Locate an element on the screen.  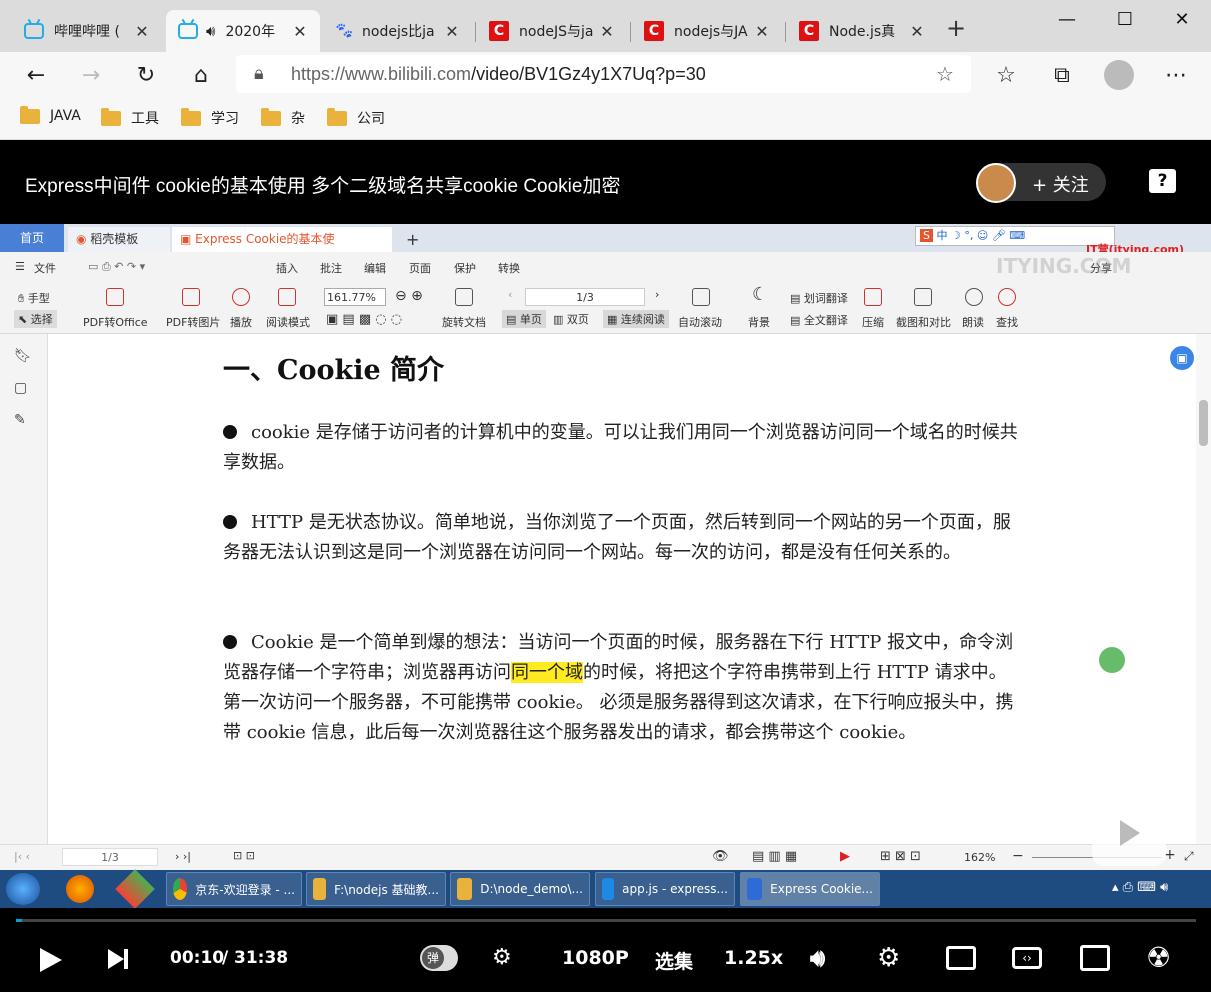
thumbnail-icon: ▢ is located at coordinates (20, 388).